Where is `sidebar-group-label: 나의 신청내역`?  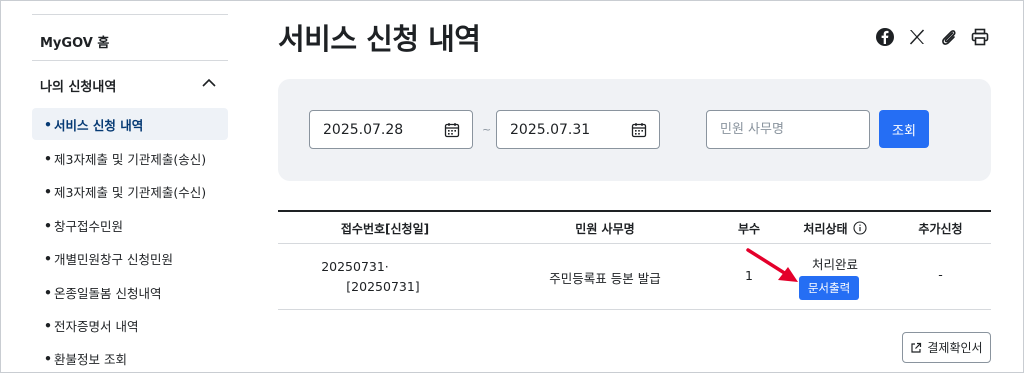 sidebar-group-label: 나의 신청내역 is located at coordinates (78, 85).